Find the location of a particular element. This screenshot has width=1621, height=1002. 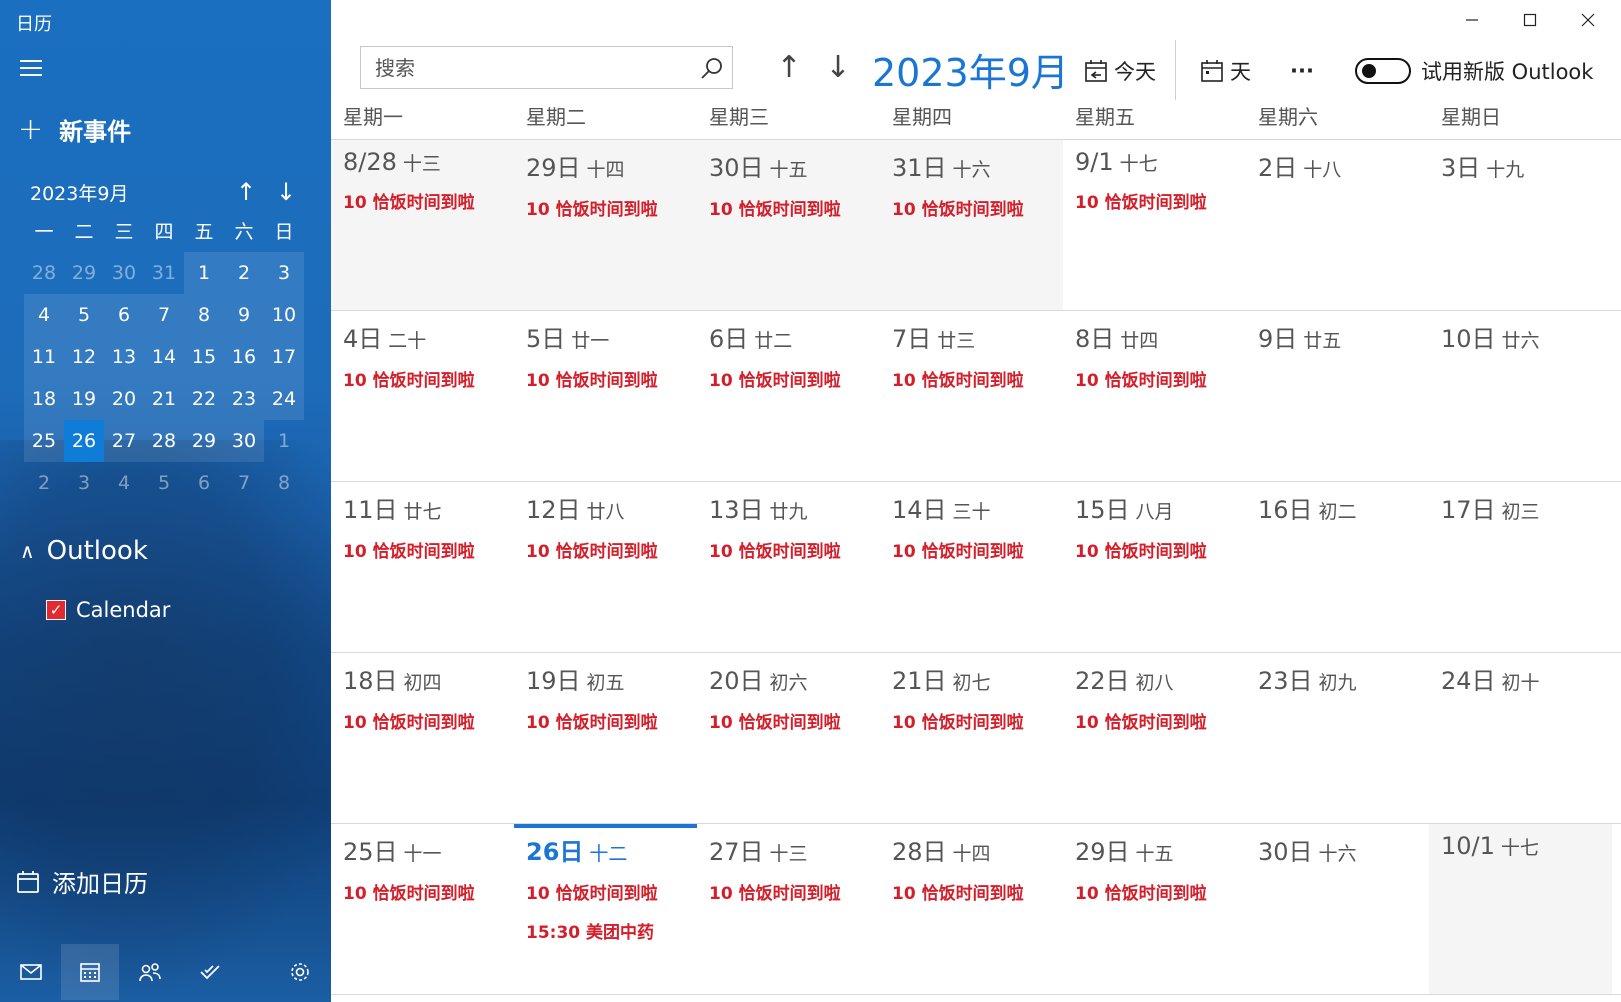

calendar-item: ✓ Calendar is located at coordinates (108, 610).